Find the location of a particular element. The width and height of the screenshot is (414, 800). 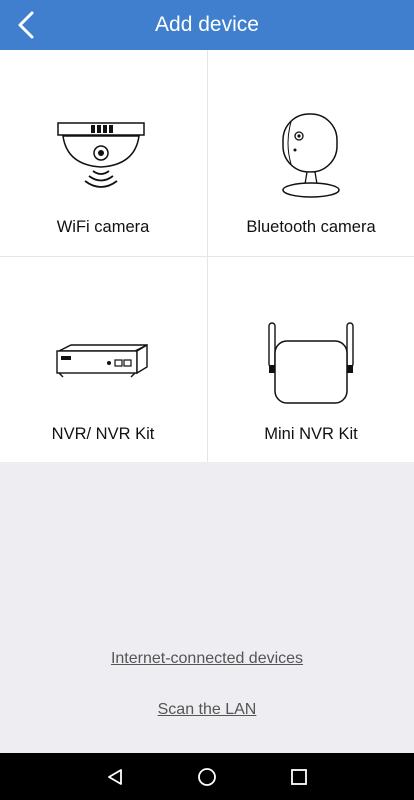

cube-camera-icon is located at coordinates (311, 156).